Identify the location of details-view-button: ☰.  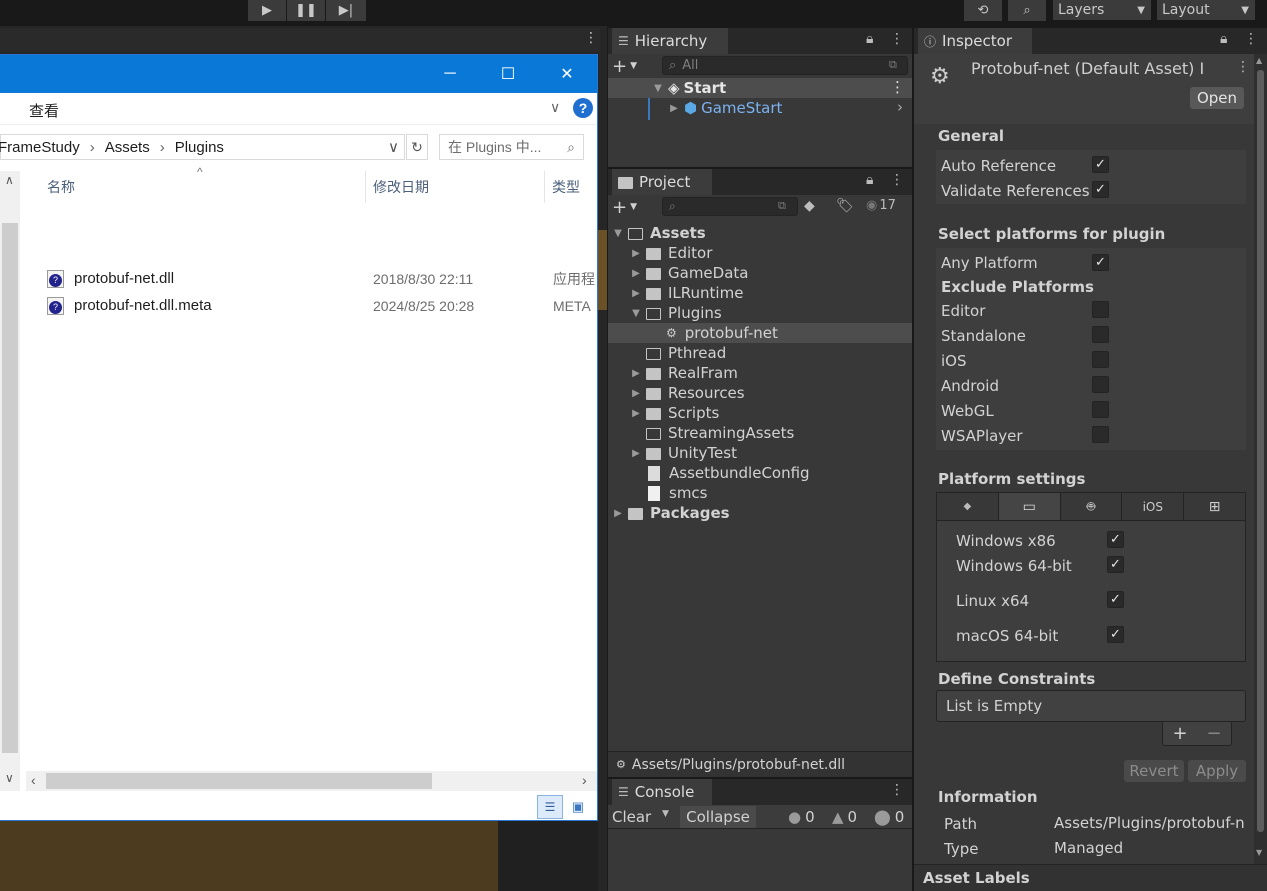
(550, 807).